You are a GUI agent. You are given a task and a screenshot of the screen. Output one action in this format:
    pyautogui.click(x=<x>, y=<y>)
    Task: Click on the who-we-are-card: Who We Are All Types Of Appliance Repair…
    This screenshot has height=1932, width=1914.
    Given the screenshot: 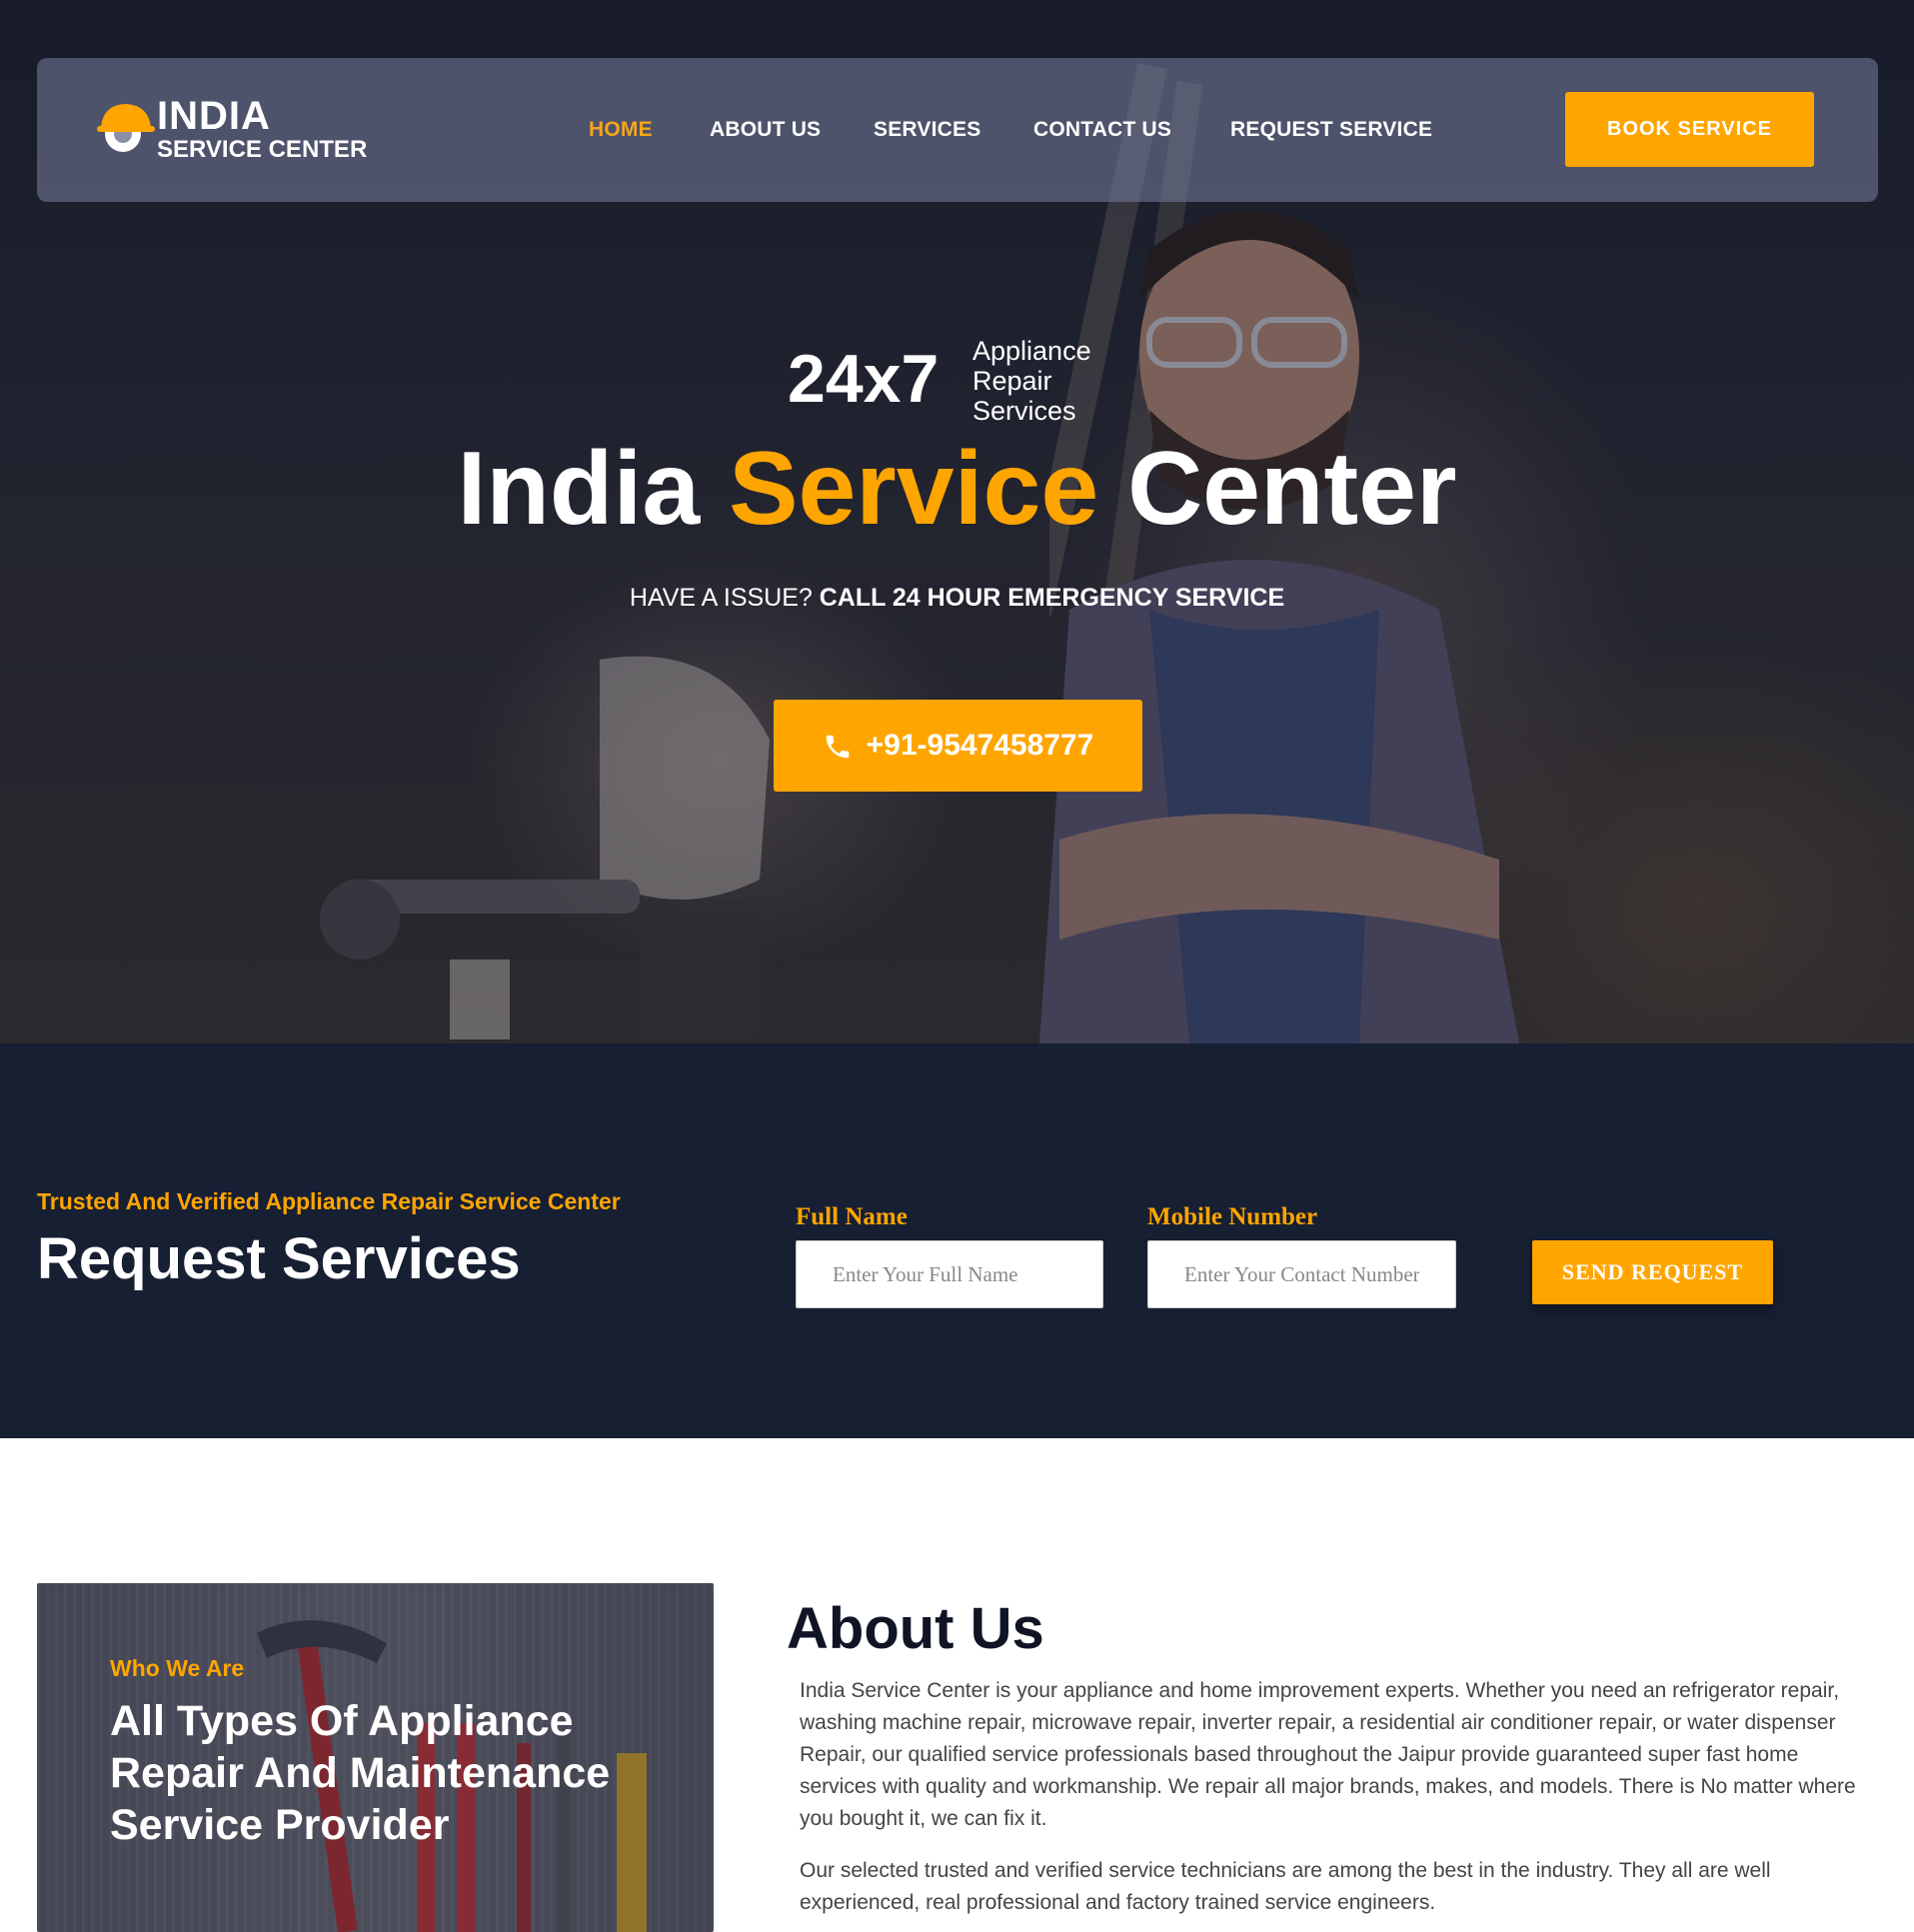 What is the action you would take?
    pyautogui.click(x=375, y=1758)
    